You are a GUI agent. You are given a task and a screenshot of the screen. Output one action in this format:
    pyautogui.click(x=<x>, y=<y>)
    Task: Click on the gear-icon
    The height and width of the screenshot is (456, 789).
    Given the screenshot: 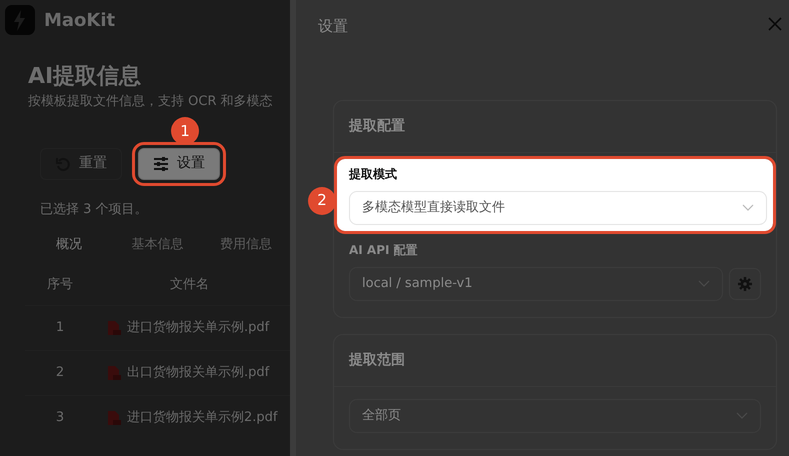 What is the action you would take?
    pyautogui.click(x=745, y=283)
    